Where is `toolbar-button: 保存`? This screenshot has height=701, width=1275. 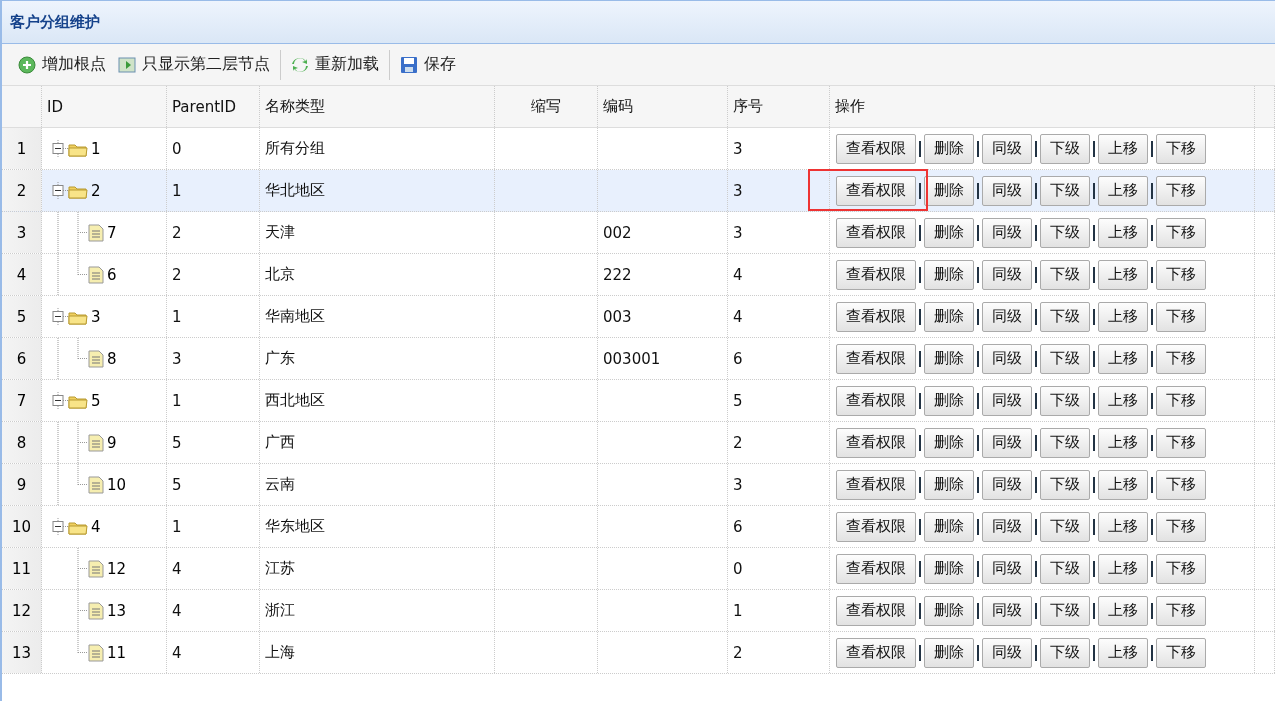 toolbar-button: 保存 is located at coordinates (428, 64).